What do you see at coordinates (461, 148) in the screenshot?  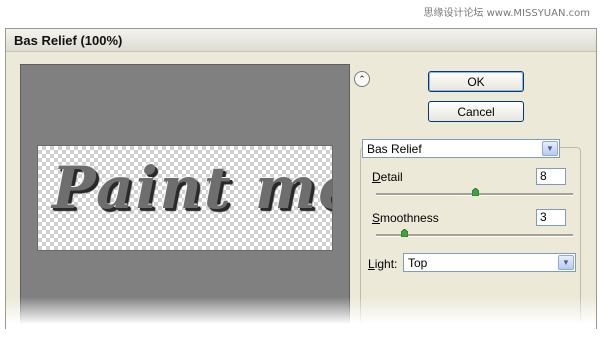 I see `filter-select: Bas Relief ▼` at bounding box center [461, 148].